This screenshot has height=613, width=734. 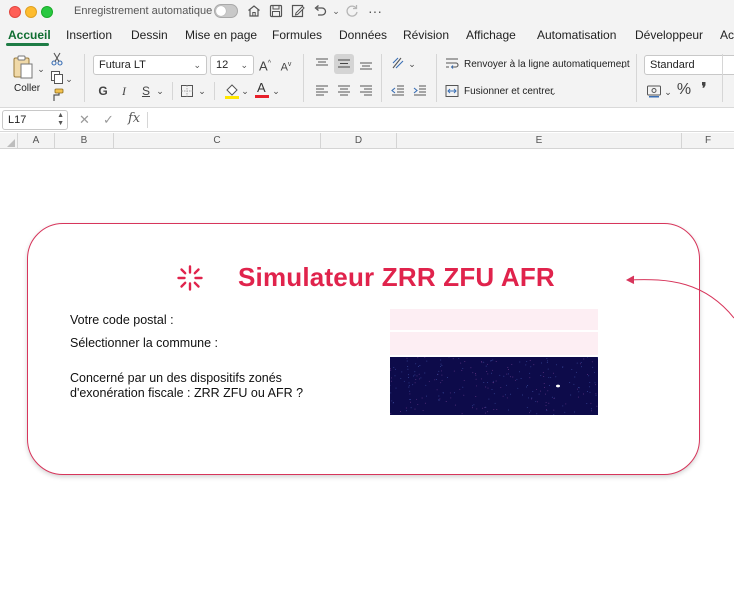 I want to click on wrap-text-icon, so click(x=452, y=64).